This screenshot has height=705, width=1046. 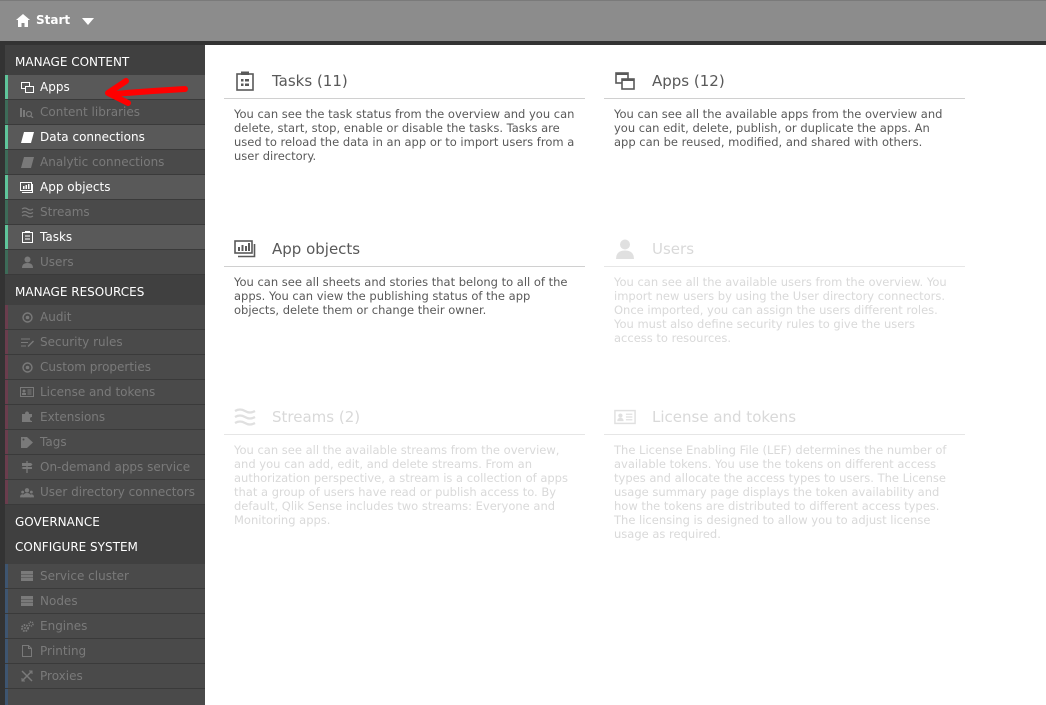 I want to click on signpost-icon, so click(x=27, y=467).